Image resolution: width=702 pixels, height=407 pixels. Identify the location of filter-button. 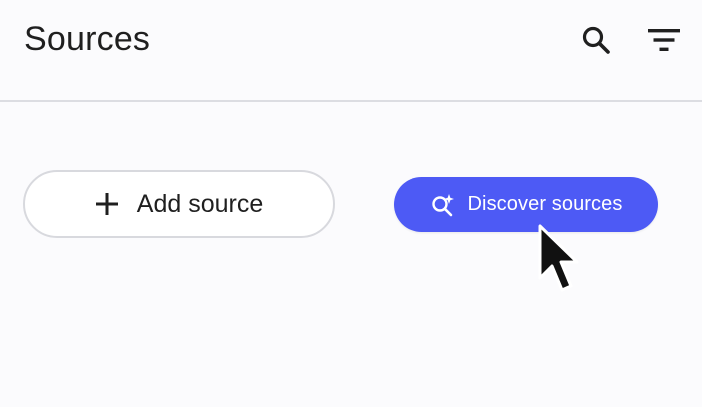
(664, 40).